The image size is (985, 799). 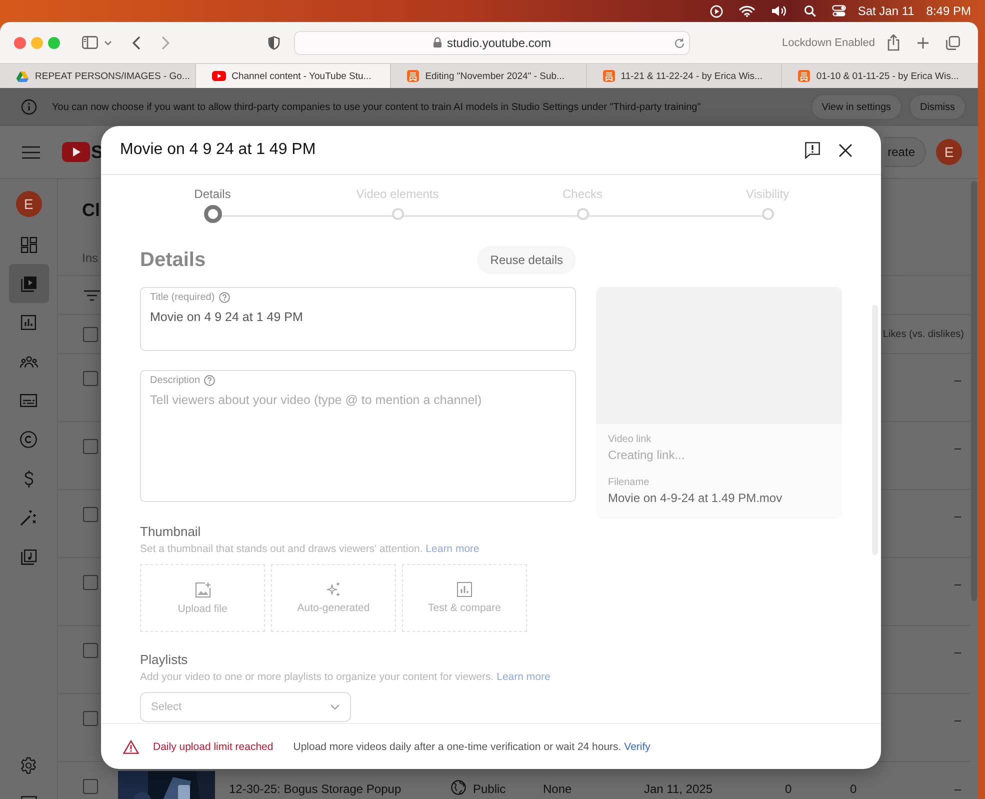 I want to click on video-link-label: Video link, so click(x=630, y=439).